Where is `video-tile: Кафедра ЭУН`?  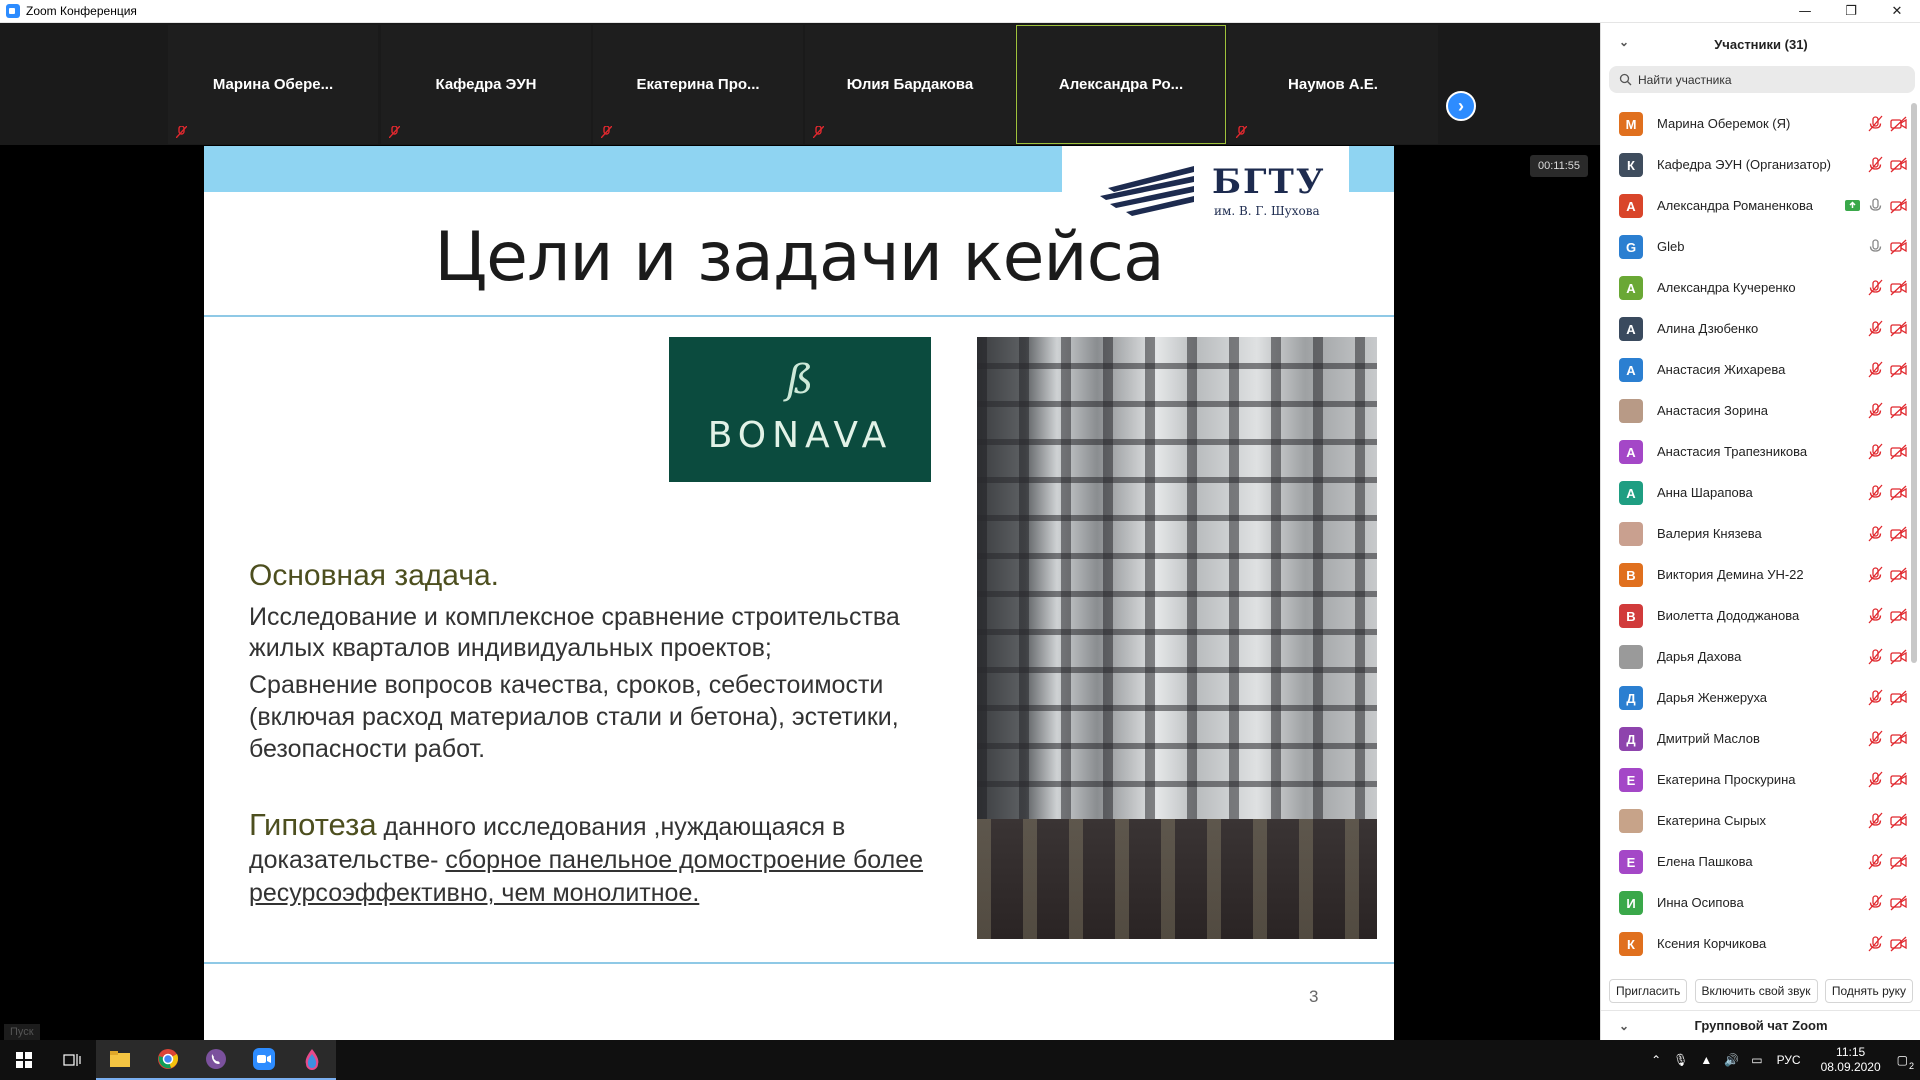 video-tile: Кафедра ЭУН is located at coordinates (486, 84).